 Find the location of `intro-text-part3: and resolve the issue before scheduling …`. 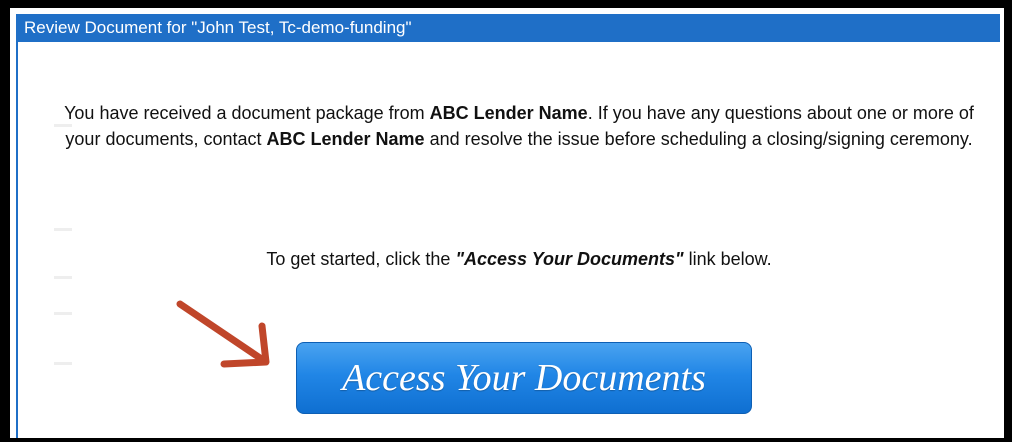

intro-text-part3: and resolve the issue before scheduling … is located at coordinates (698, 139).